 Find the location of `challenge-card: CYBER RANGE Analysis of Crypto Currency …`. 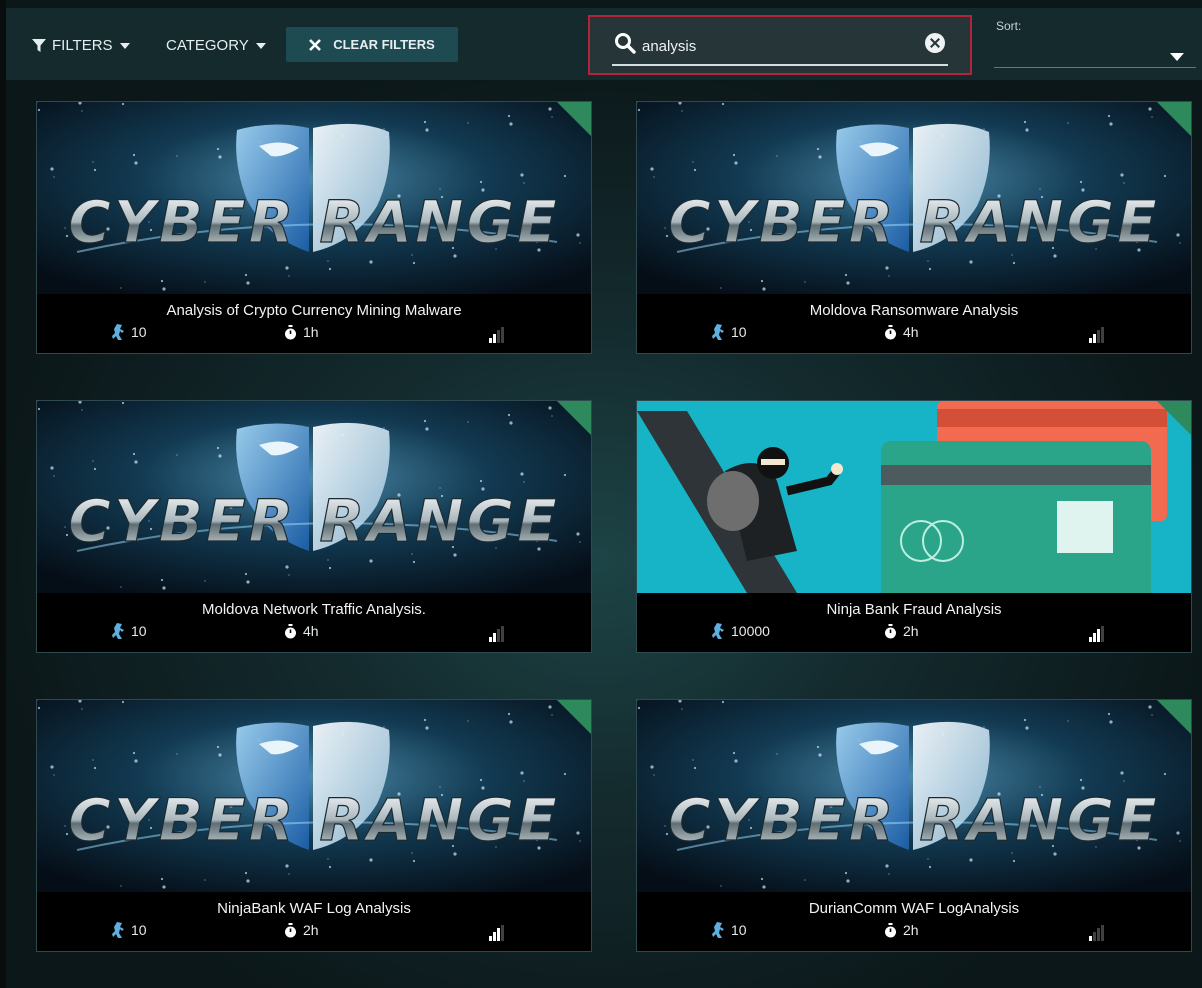

challenge-card: CYBER RANGE Analysis of Crypto Currency … is located at coordinates (314, 227).